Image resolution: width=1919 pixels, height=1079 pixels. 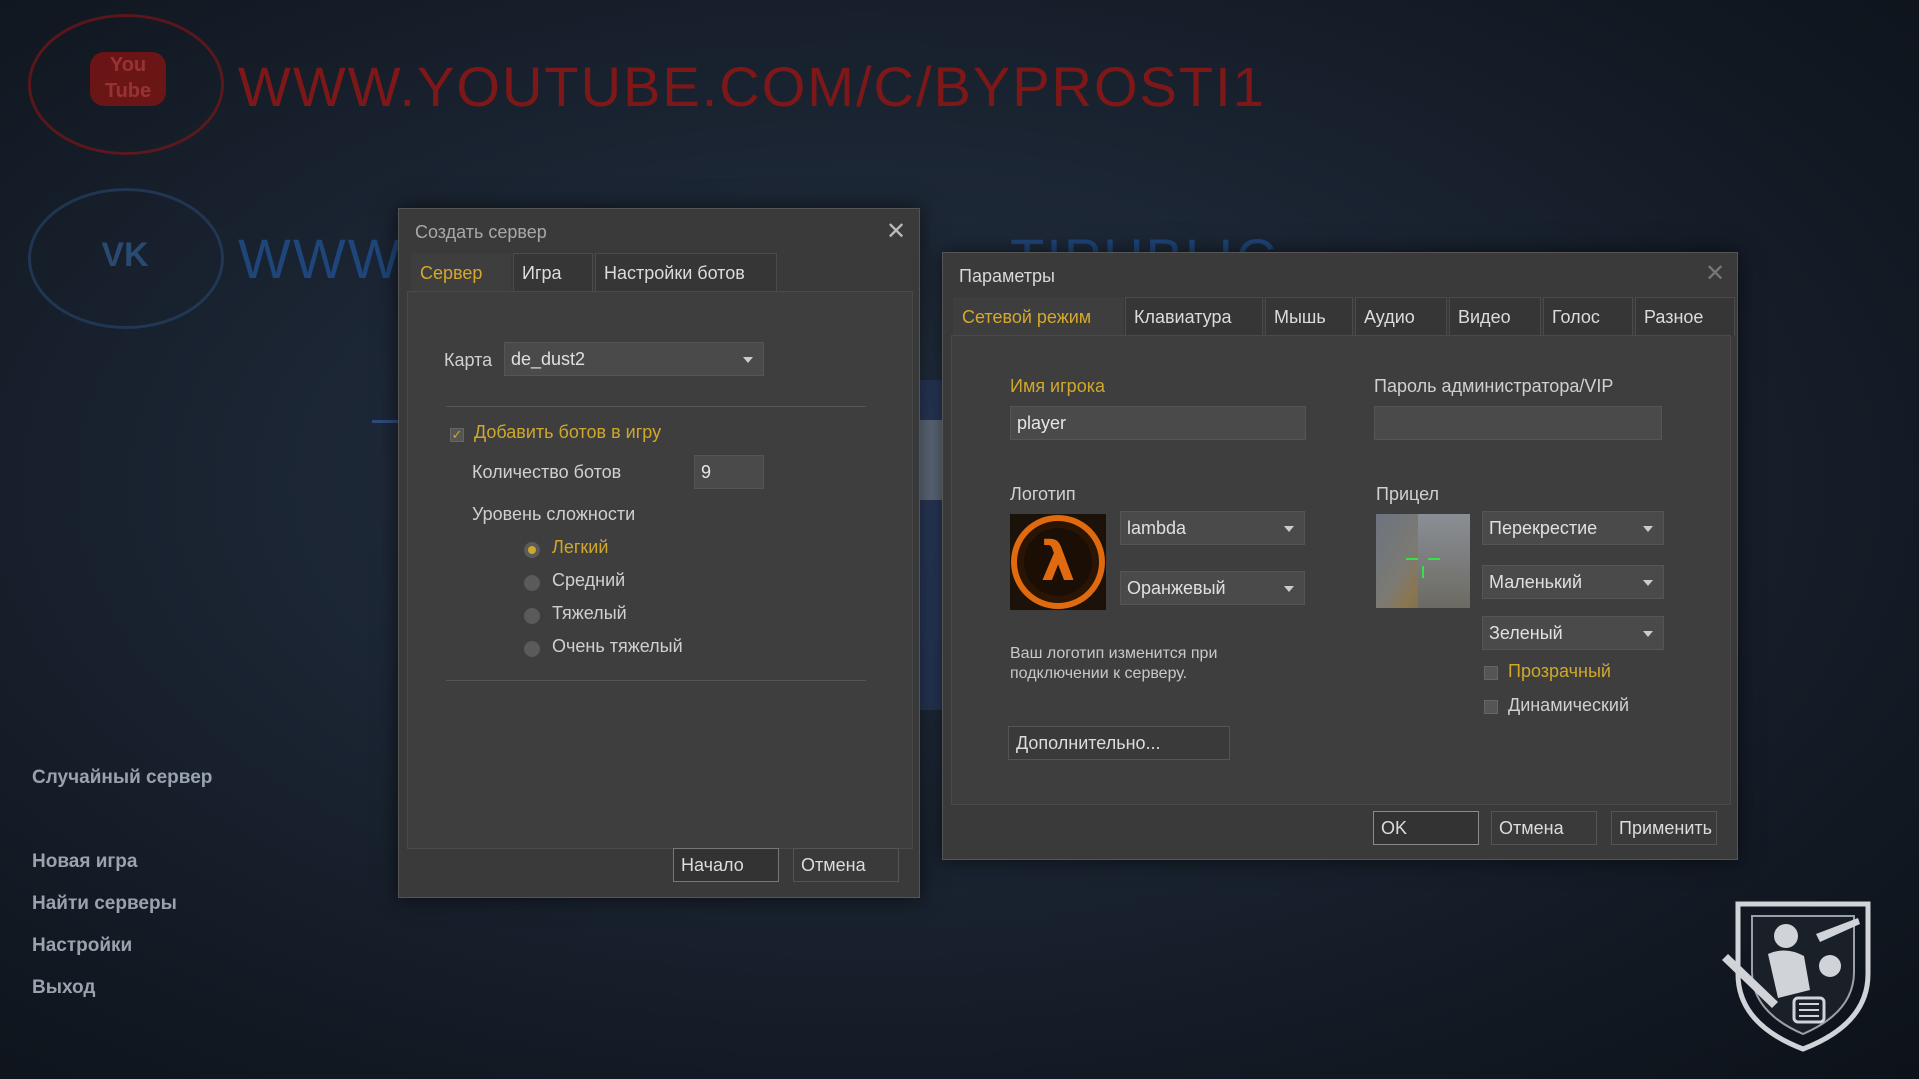 What do you see at coordinates (553, 272) in the screenshot?
I see `tab-game: Игра` at bounding box center [553, 272].